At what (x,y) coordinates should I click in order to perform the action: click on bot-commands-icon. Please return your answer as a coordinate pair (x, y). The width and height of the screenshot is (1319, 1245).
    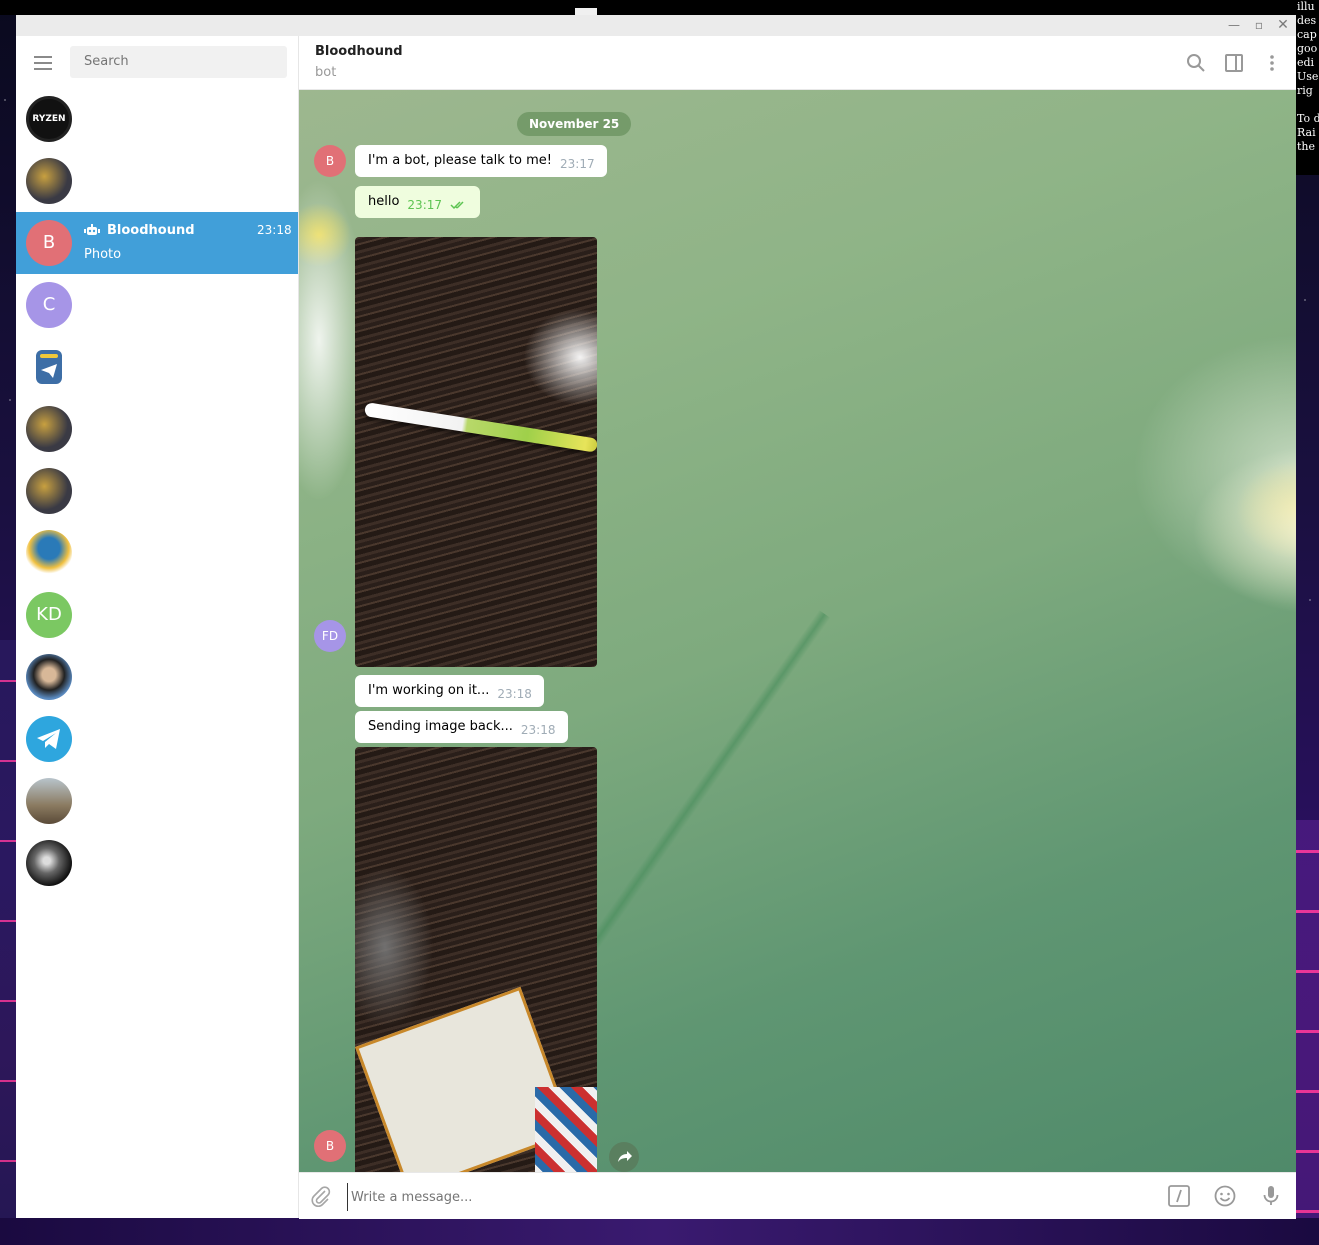
    Looking at the image, I should click on (1179, 1196).